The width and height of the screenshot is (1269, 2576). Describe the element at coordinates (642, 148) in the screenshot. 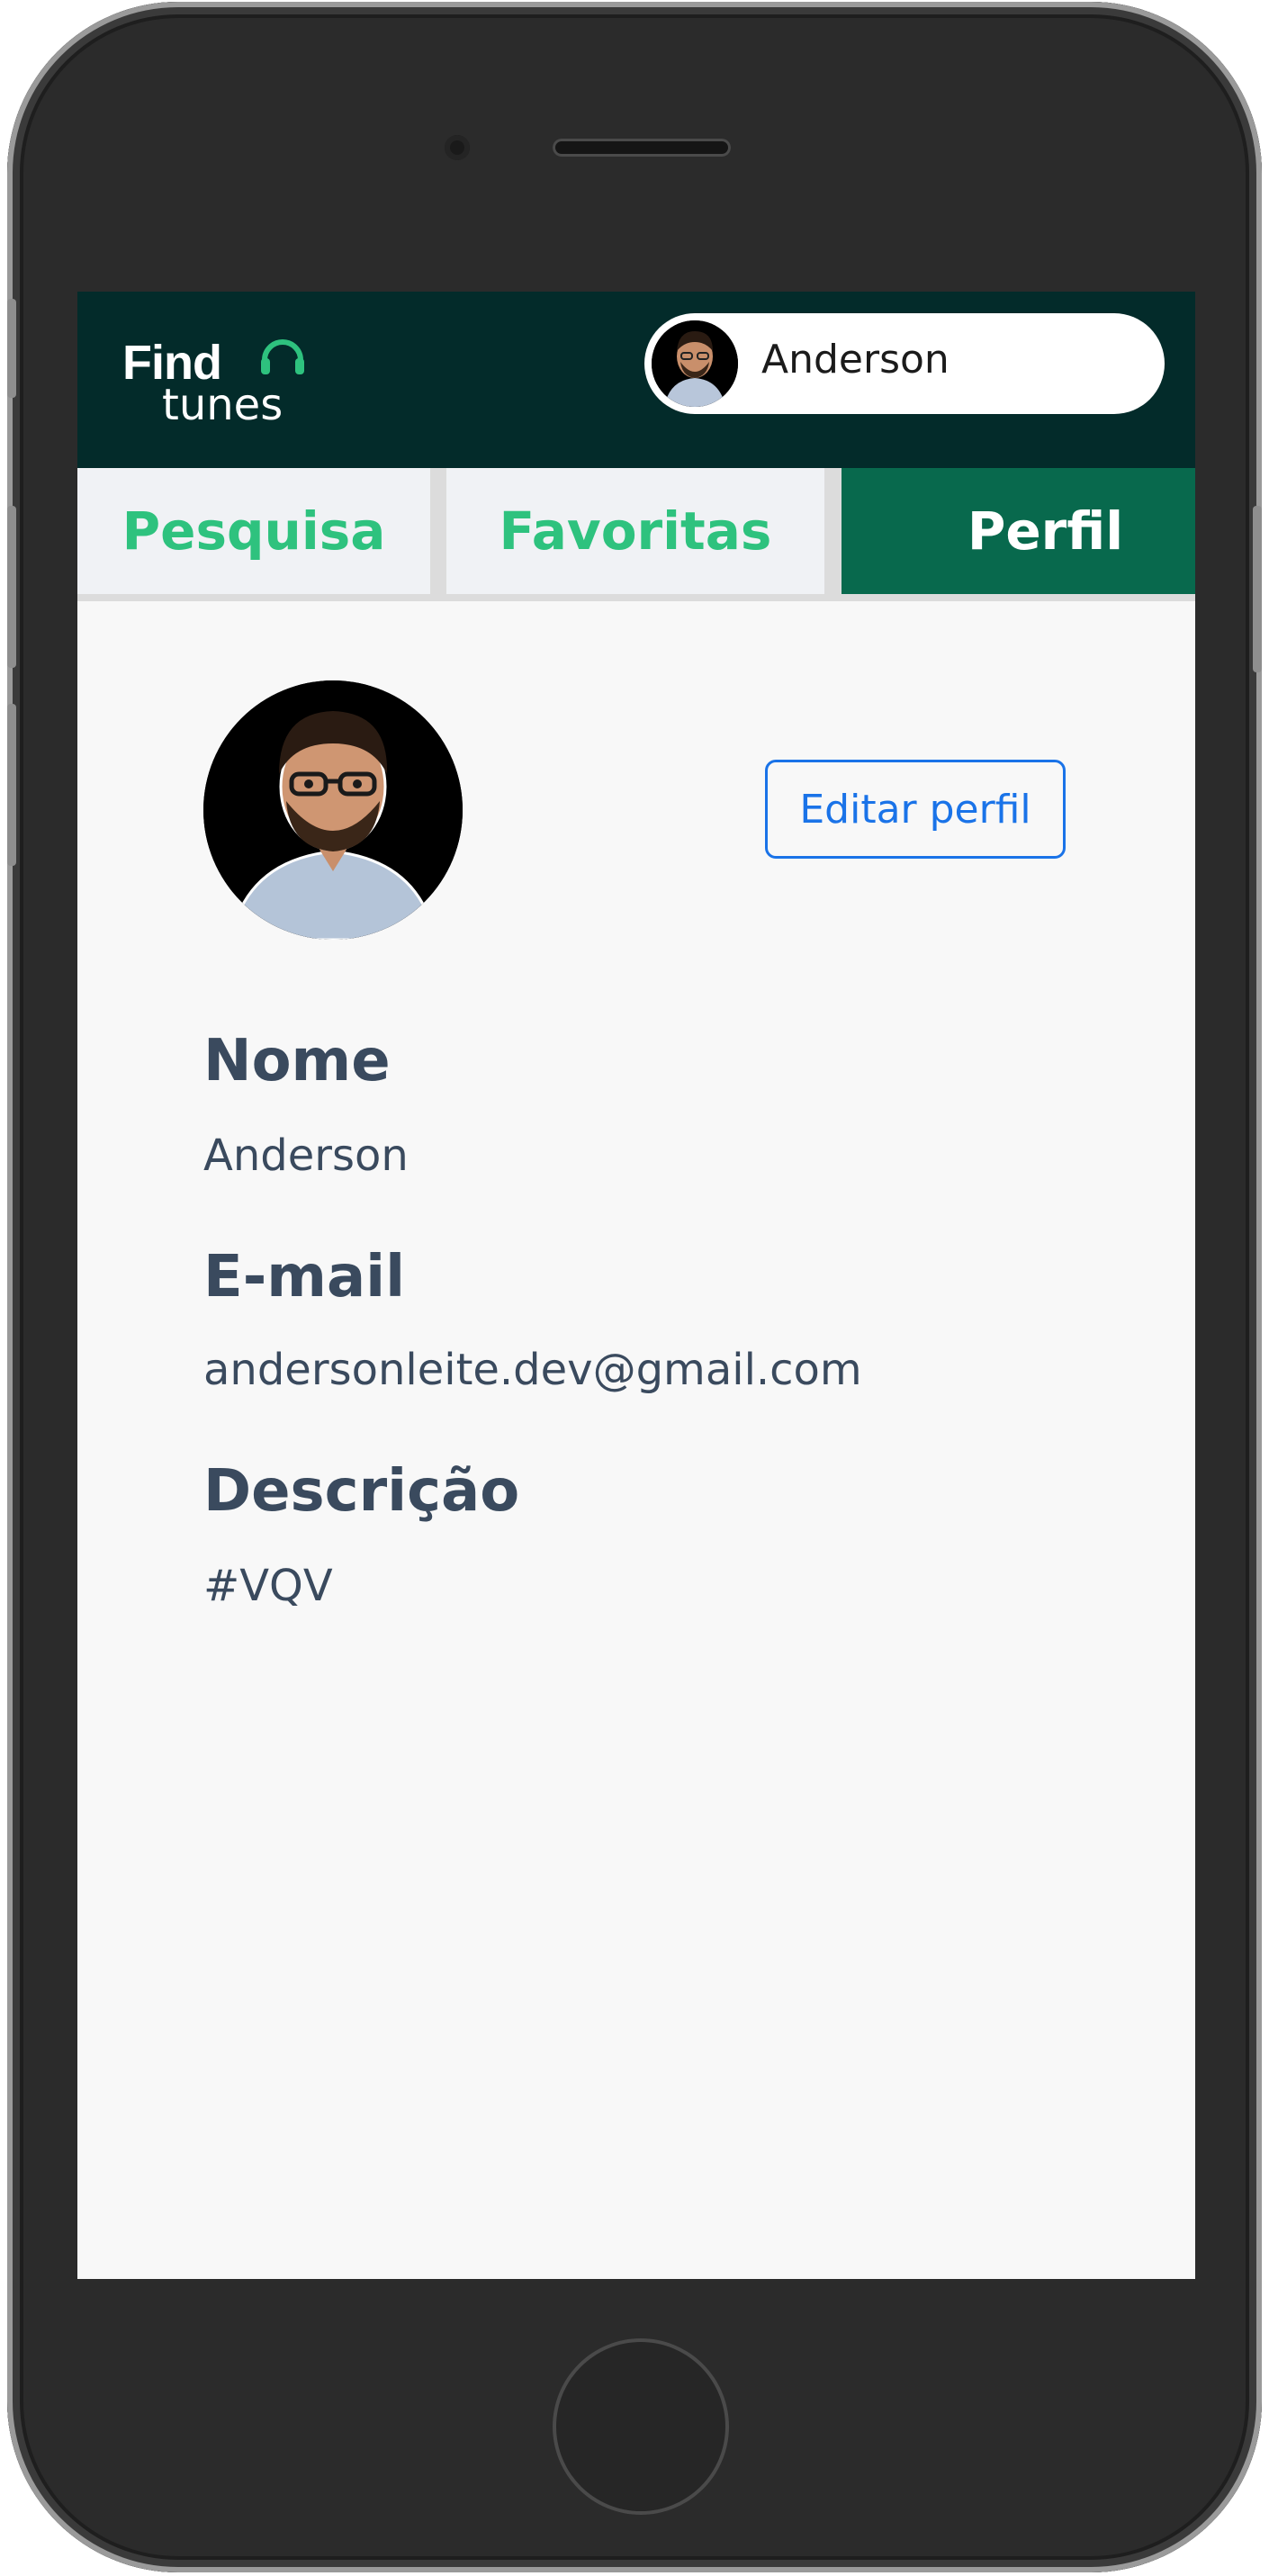

I see `earpiece-speaker` at that location.